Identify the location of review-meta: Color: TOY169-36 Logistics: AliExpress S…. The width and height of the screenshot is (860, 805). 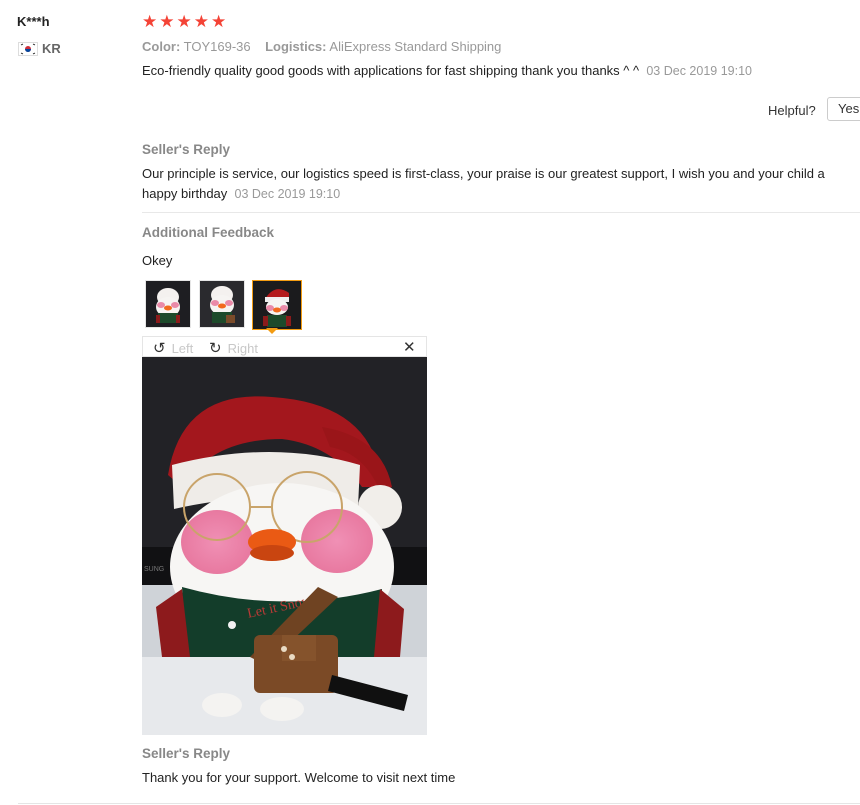
(321, 46).